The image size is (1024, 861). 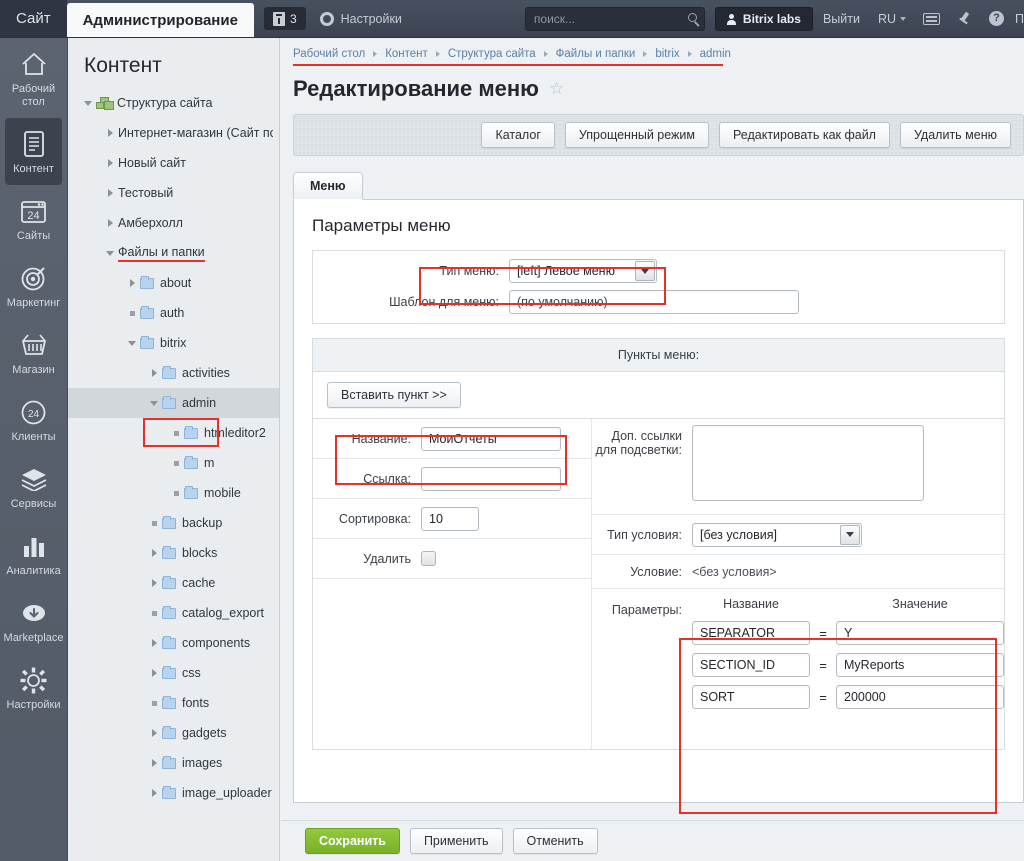 What do you see at coordinates (173, 373) in the screenshot?
I see `tree-node-activities: activities` at bounding box center [173, 373].